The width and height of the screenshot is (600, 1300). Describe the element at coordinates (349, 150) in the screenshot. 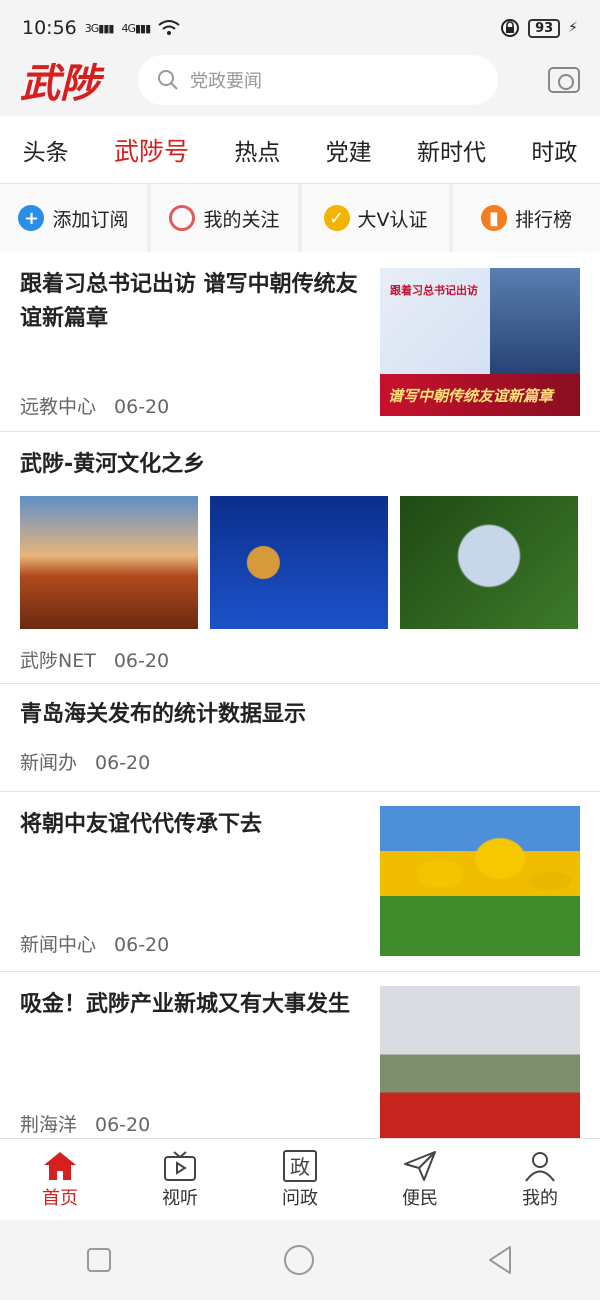

I see `tab-dangjian: 党建` at that location.